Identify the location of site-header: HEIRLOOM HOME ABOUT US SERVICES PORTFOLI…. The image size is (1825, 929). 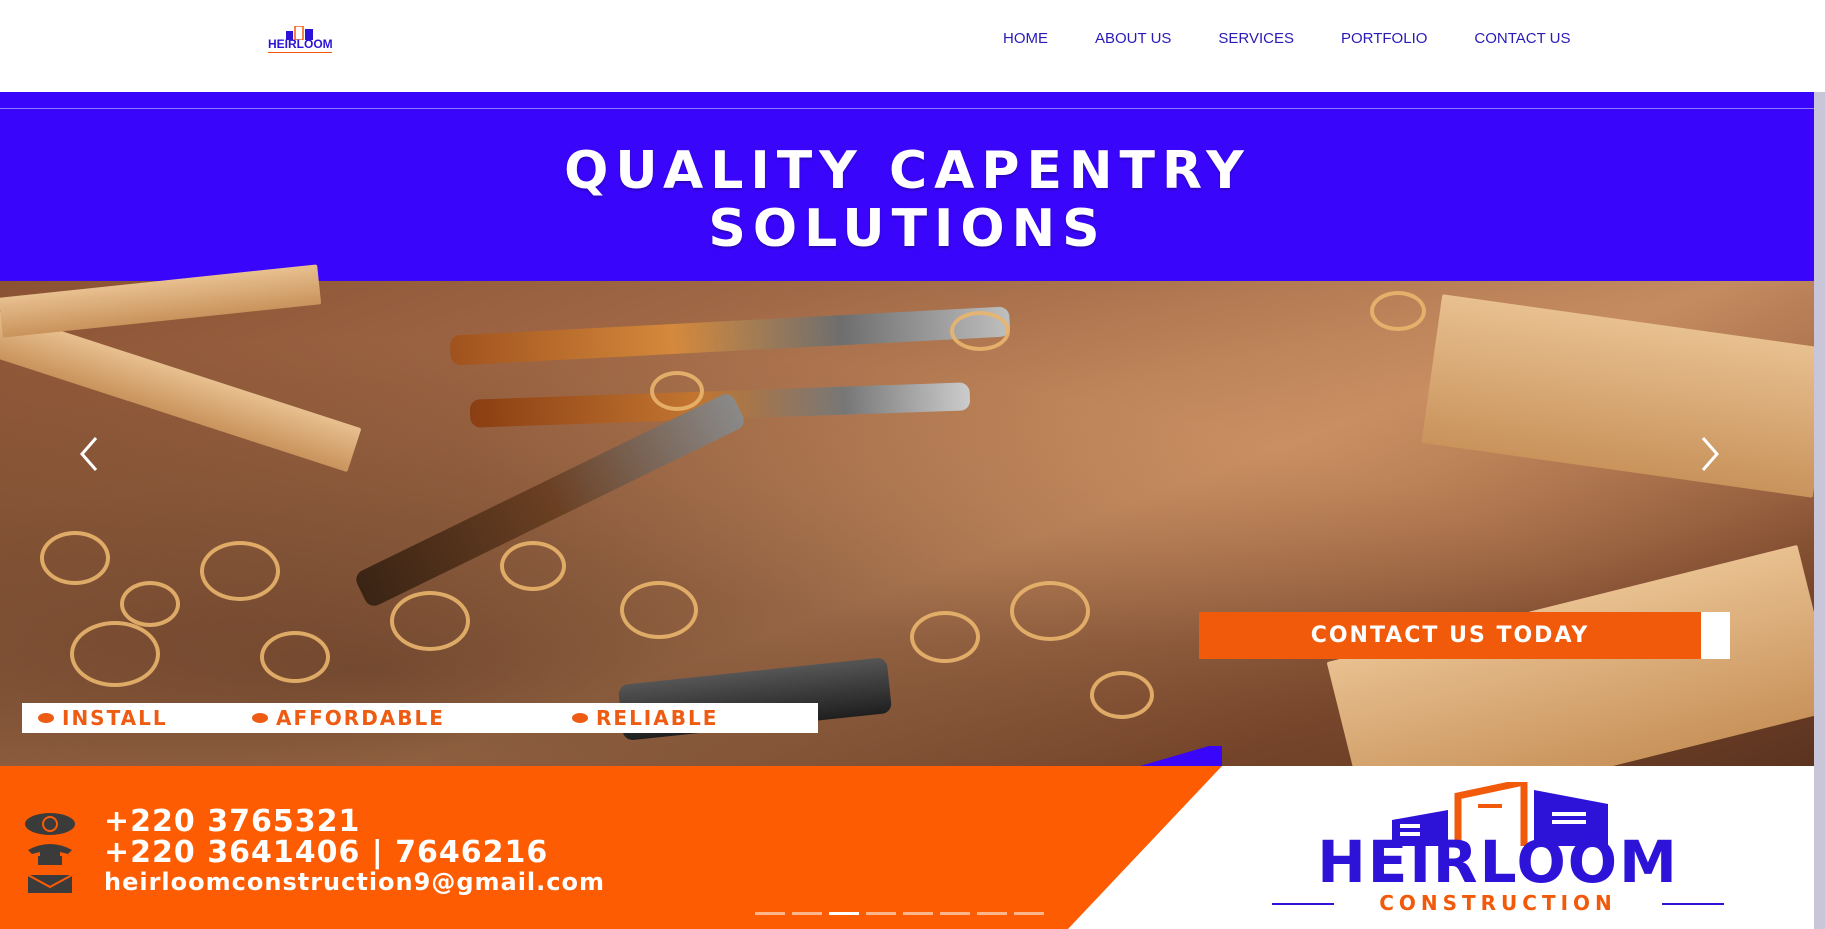
(912, 46).